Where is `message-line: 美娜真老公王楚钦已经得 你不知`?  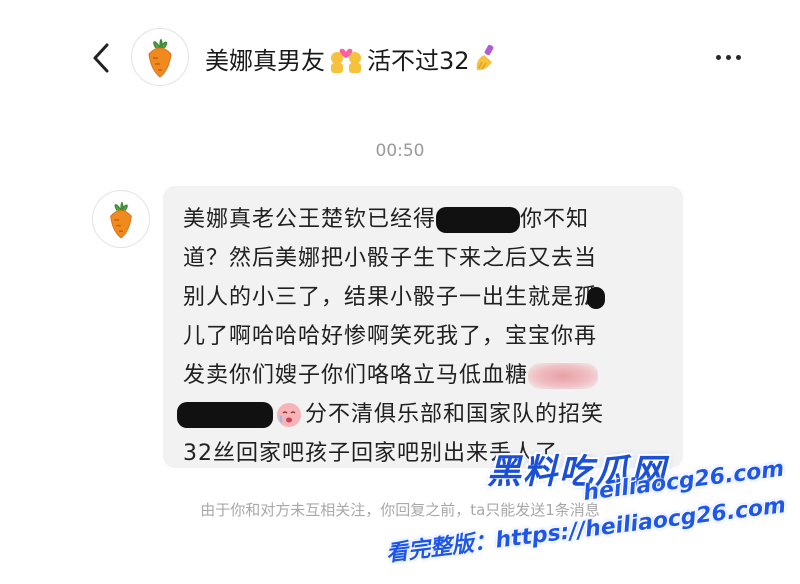
message-line: 美娜真老公王楚钦已经得 你不知 is located at coordinates (386, 220).